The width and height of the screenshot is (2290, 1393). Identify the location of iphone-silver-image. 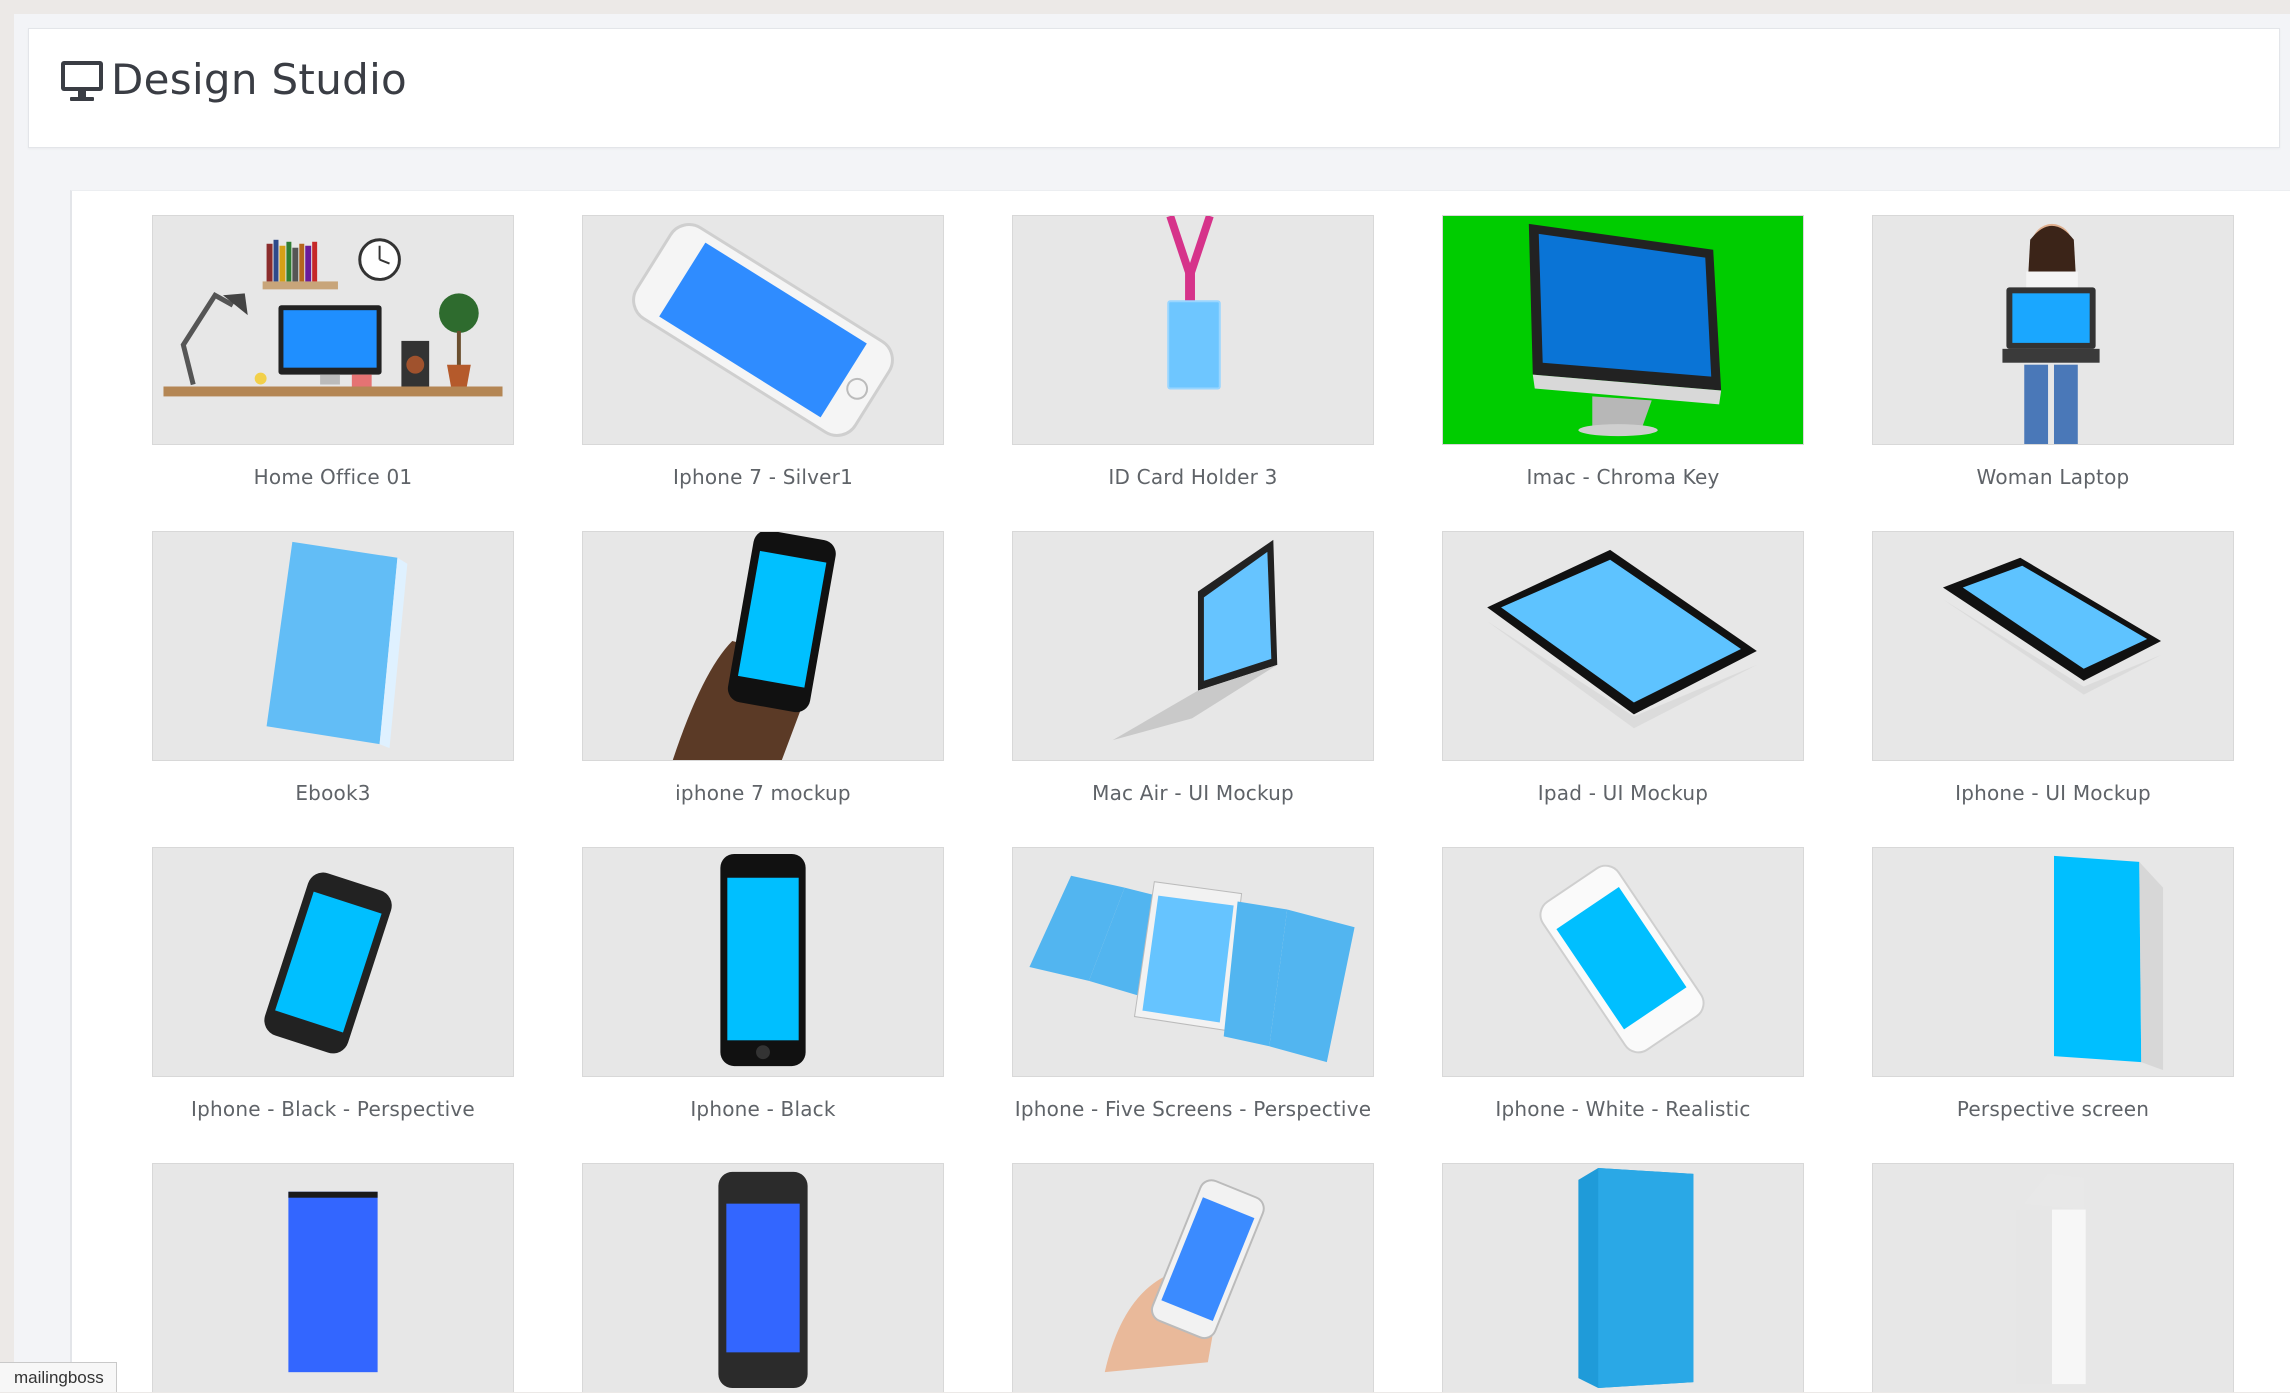
(763, 330).